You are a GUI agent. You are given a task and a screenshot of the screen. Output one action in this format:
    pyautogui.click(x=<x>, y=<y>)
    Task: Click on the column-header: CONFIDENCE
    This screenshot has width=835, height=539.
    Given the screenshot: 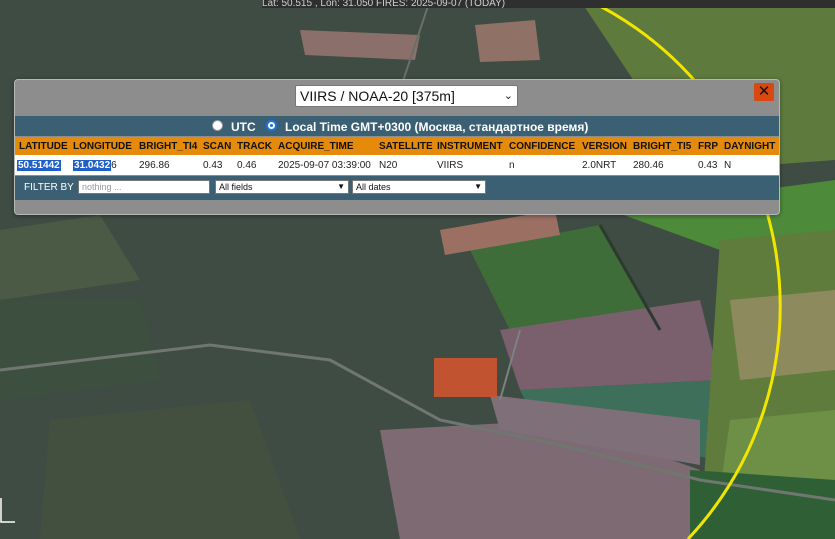 What is the action you would take?
    pyautogui.click(x=542, y=146)
    